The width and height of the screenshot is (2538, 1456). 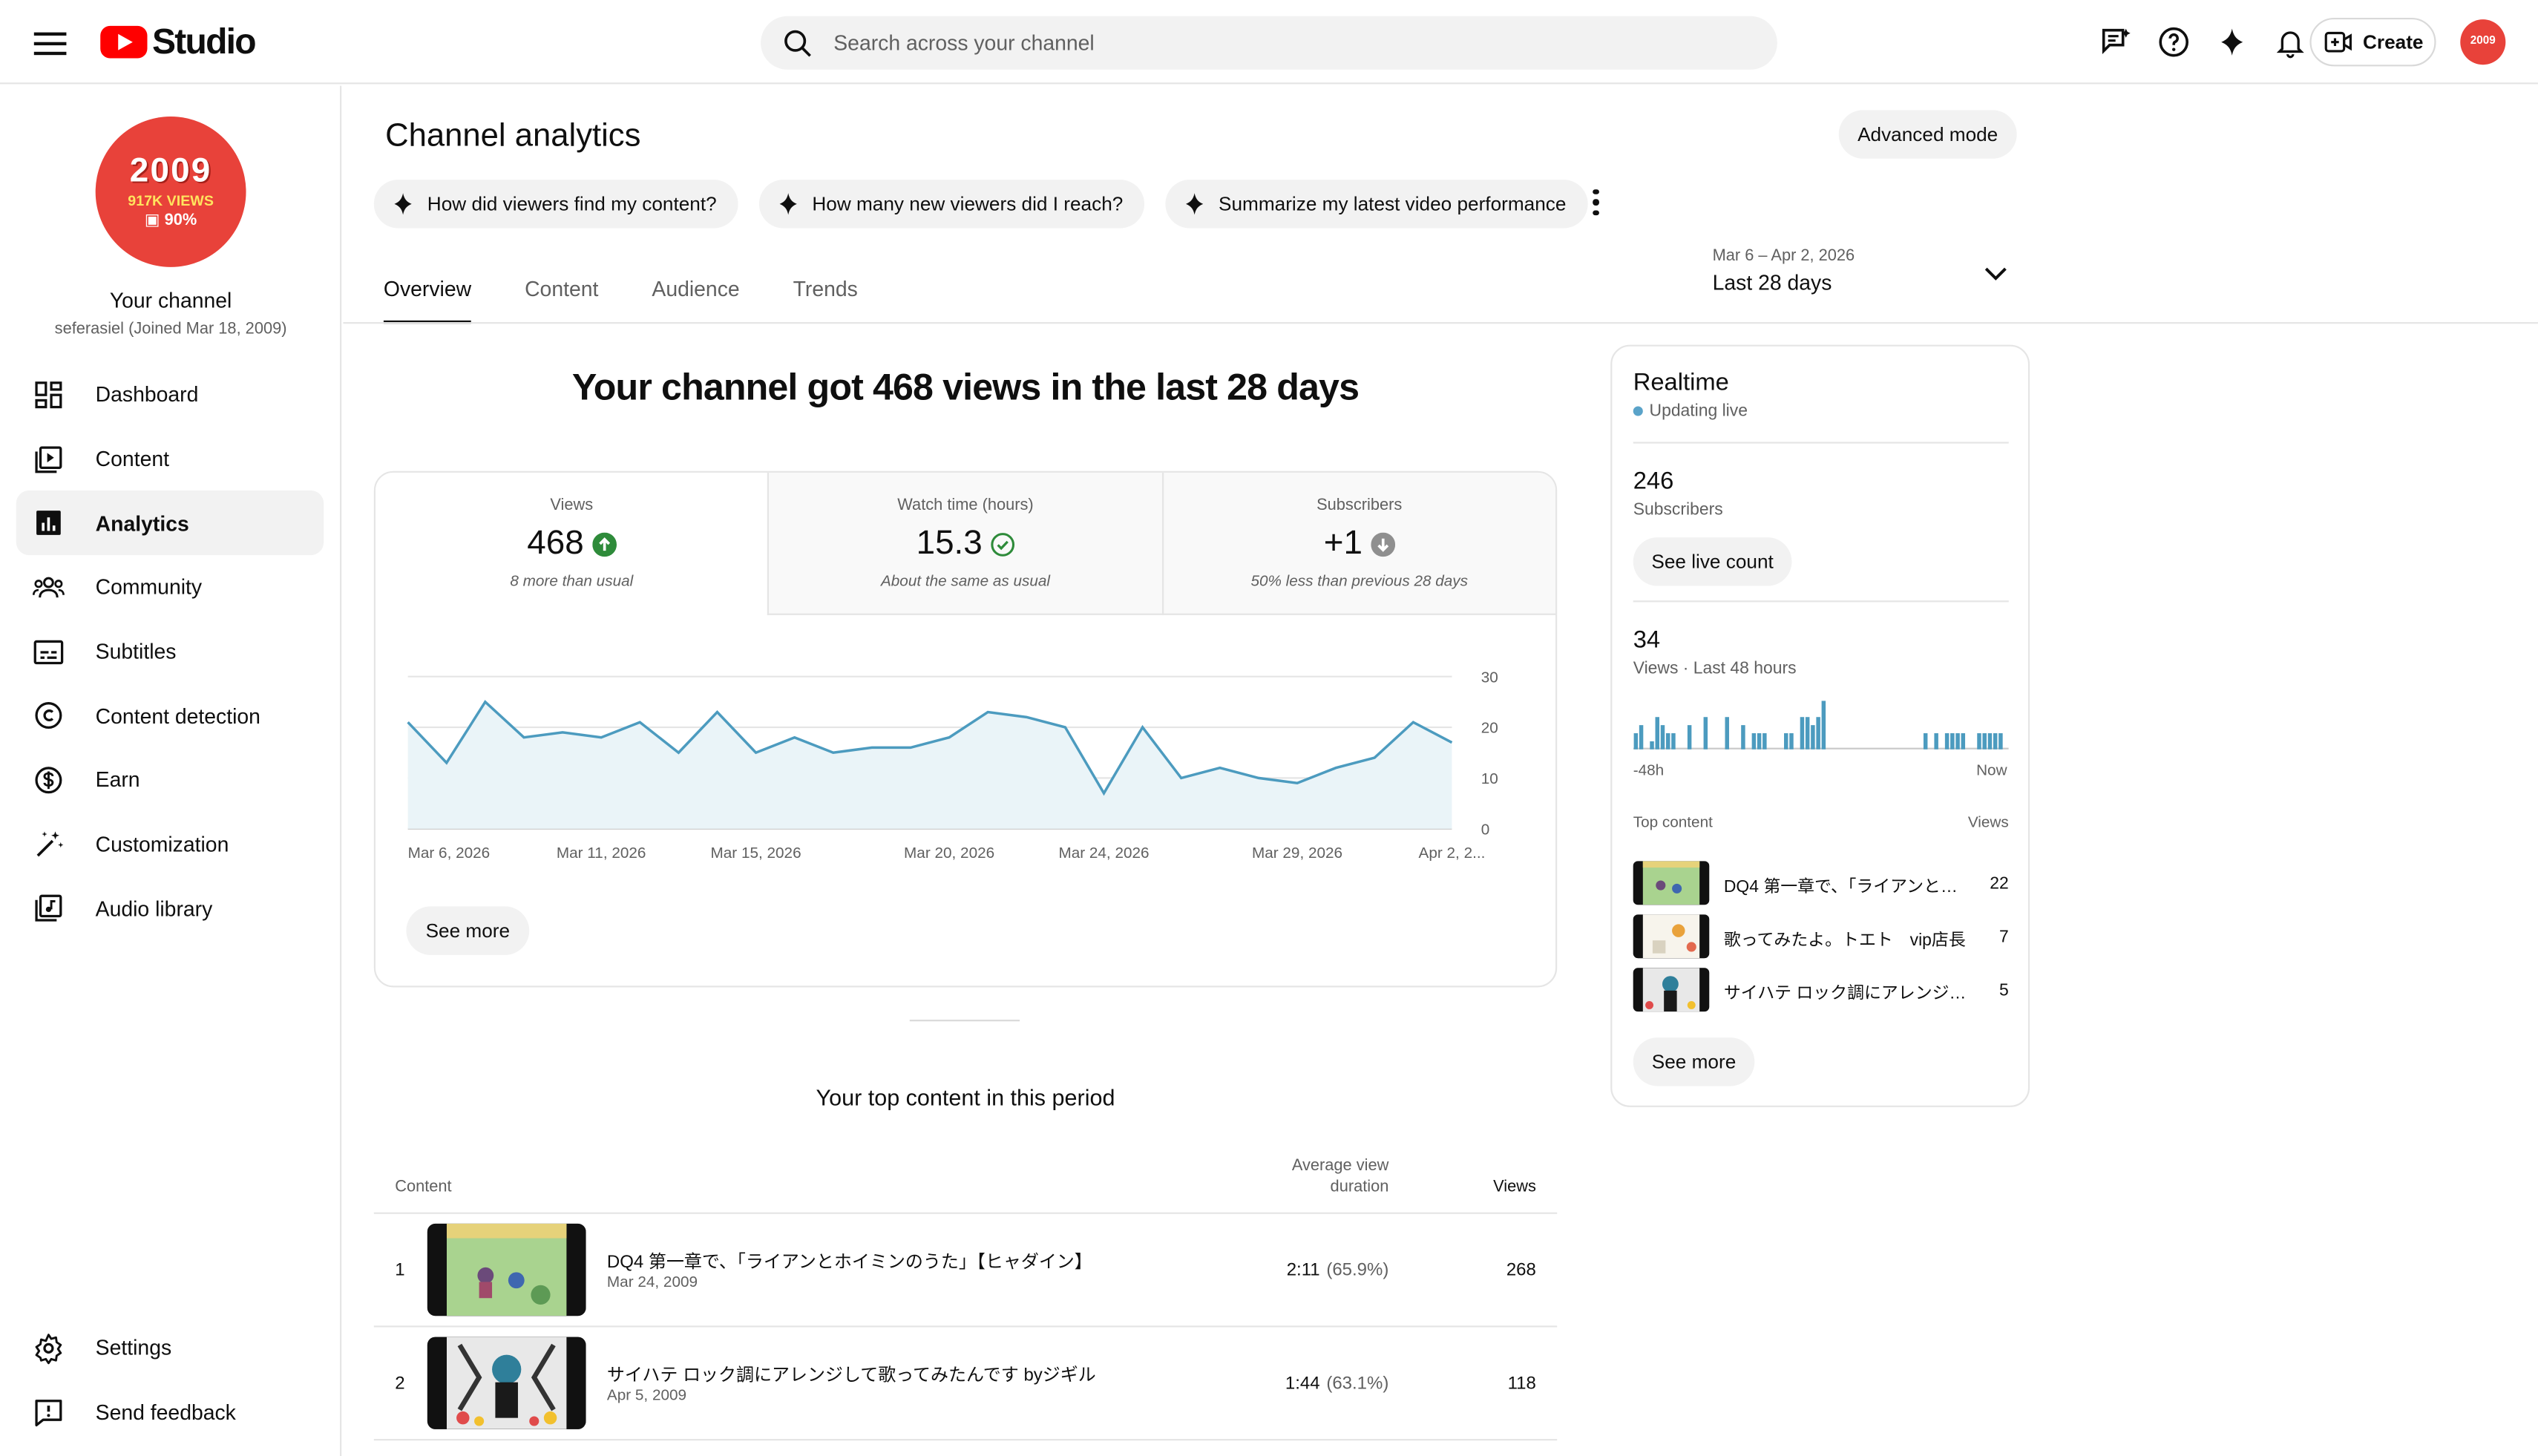 I want to click on realtime-subs-value: 246, so click(x=1653, y=482).